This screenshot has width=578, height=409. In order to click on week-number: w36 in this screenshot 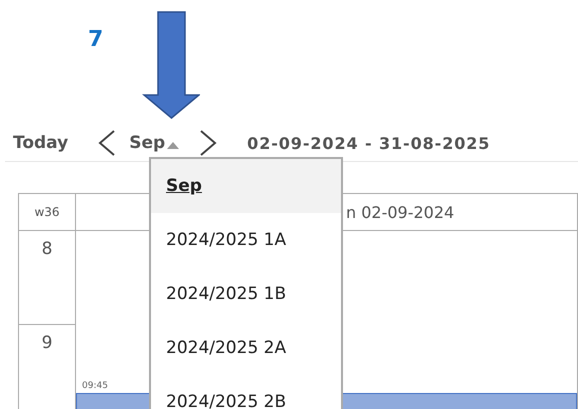, I will do `click(47, 212)`.